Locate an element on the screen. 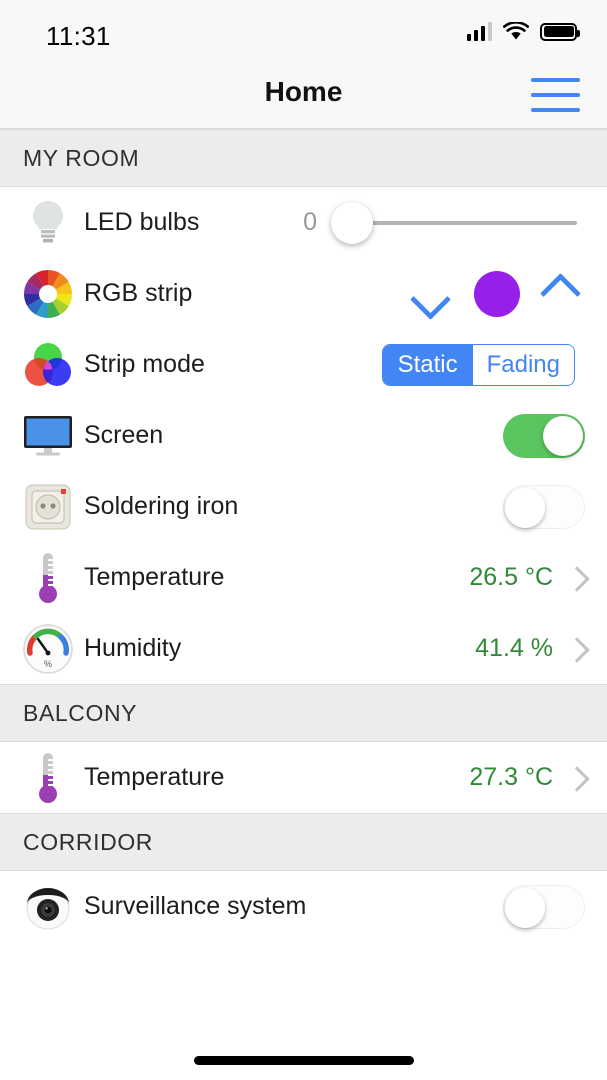 The width and height of the screenshot is (607, 1080). hamburger-menu-icon is located at coordinates (555, 95).